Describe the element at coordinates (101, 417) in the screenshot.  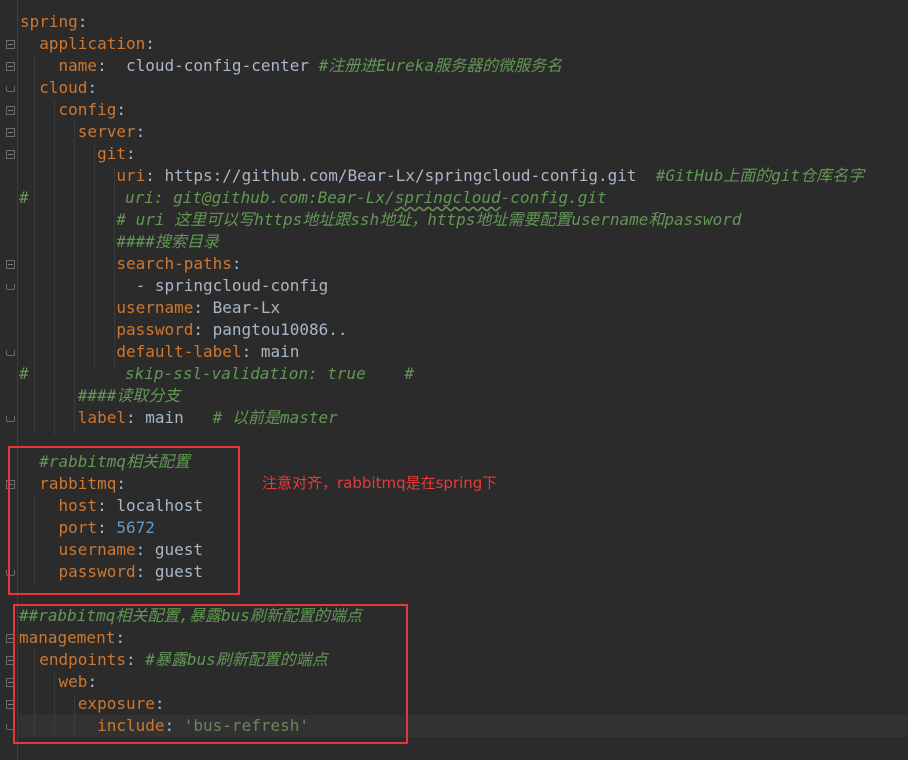
I see `yaml-key: label` at that location.